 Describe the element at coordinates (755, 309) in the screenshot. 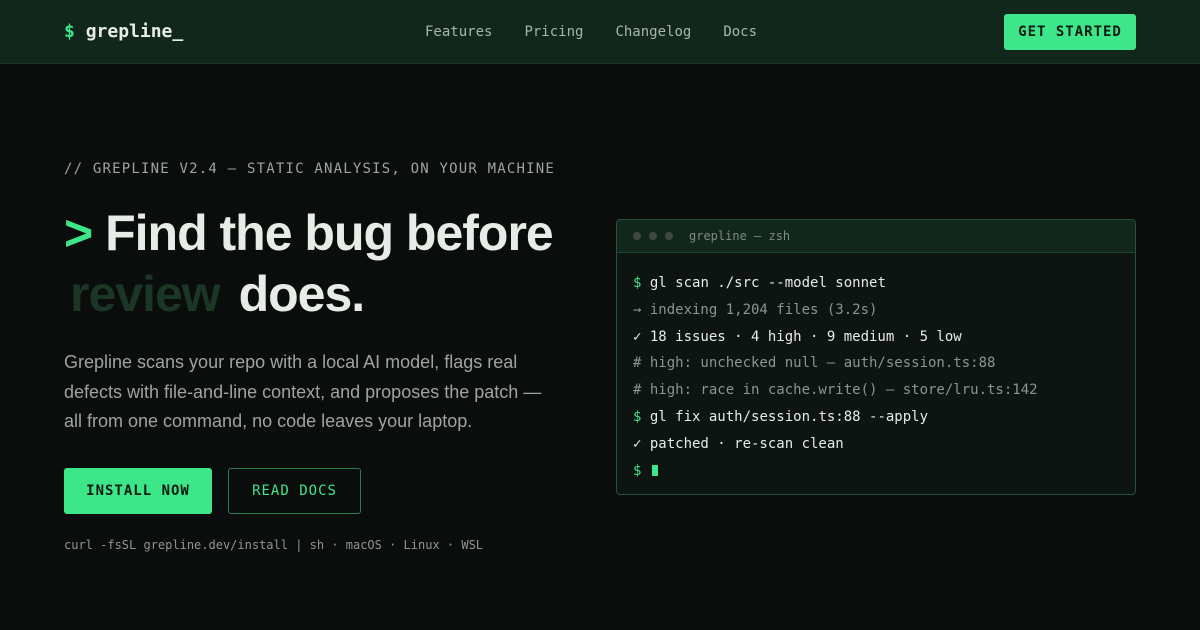

I see `terminal-line: → indexing 1,204 files (3.2s)` at that location.